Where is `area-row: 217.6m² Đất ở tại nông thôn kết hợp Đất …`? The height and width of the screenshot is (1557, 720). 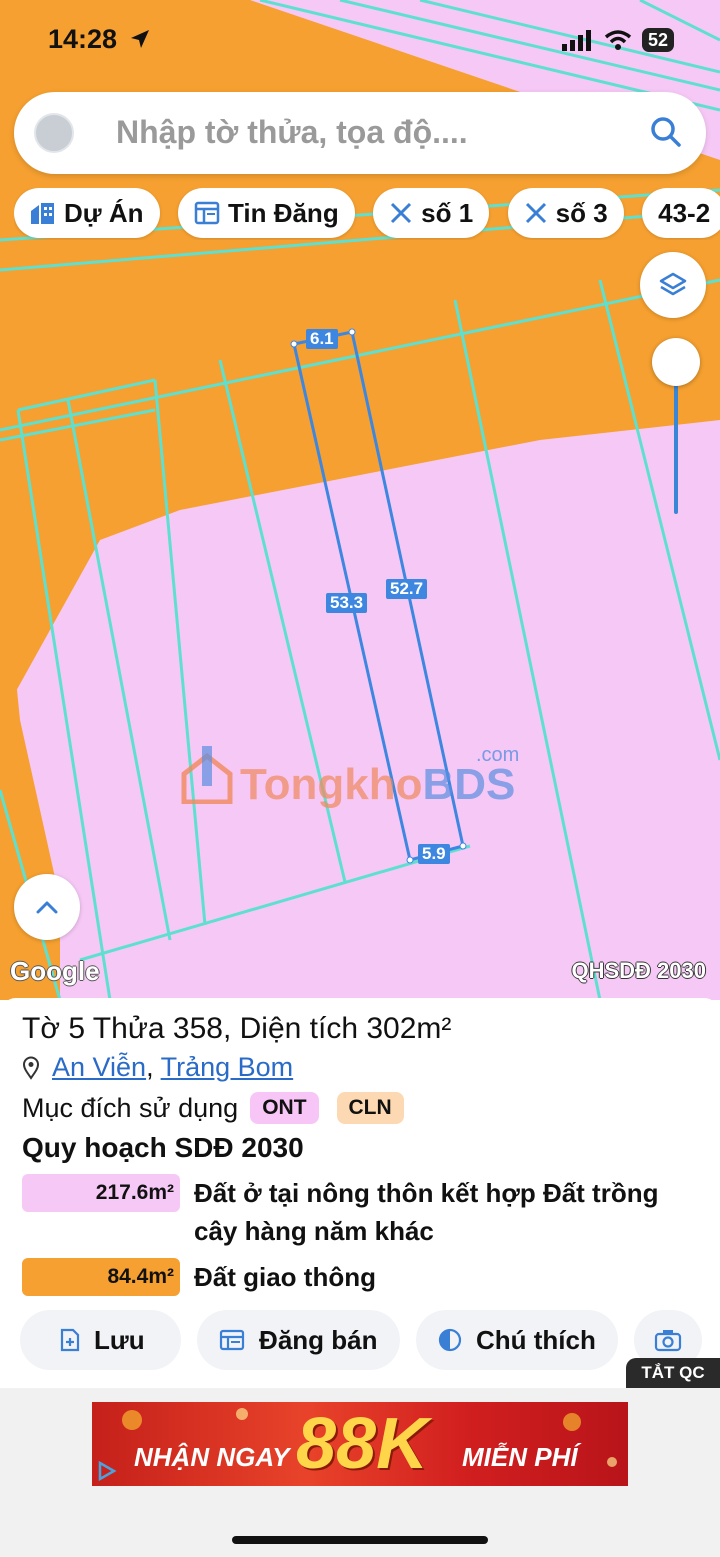
area-row: 217.6m² Đất ở tại nông thôn kết hợp Đất … is located at coordinates (358, 1212).